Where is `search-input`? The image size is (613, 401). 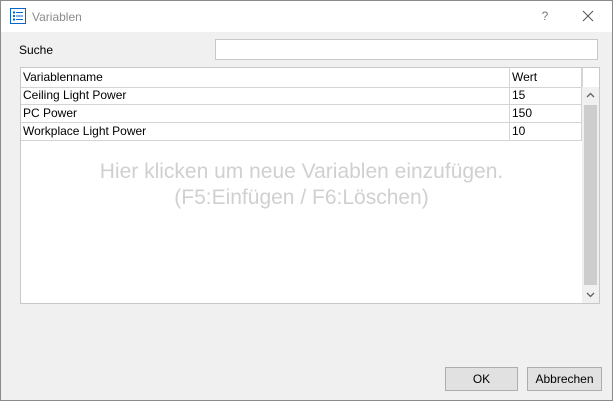
search-input is located at coordinates (406, 49).